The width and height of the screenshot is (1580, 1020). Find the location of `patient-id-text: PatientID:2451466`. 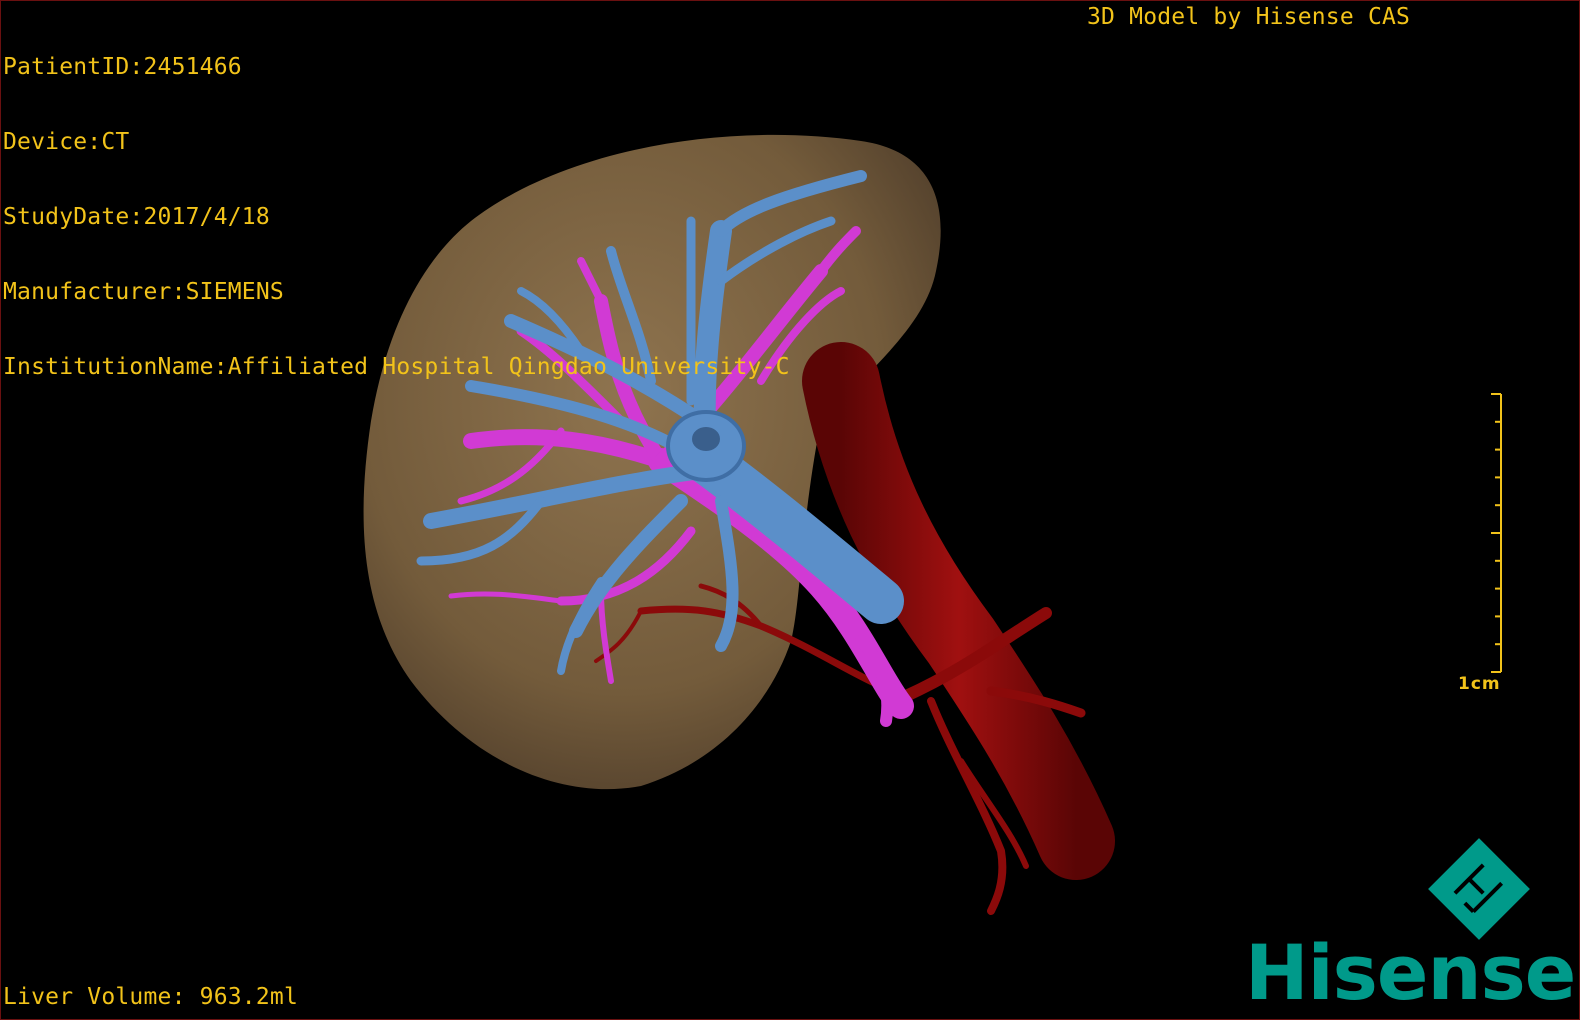

patient-id-text: PatientID:2451466 is located at coordinates (122, 67).